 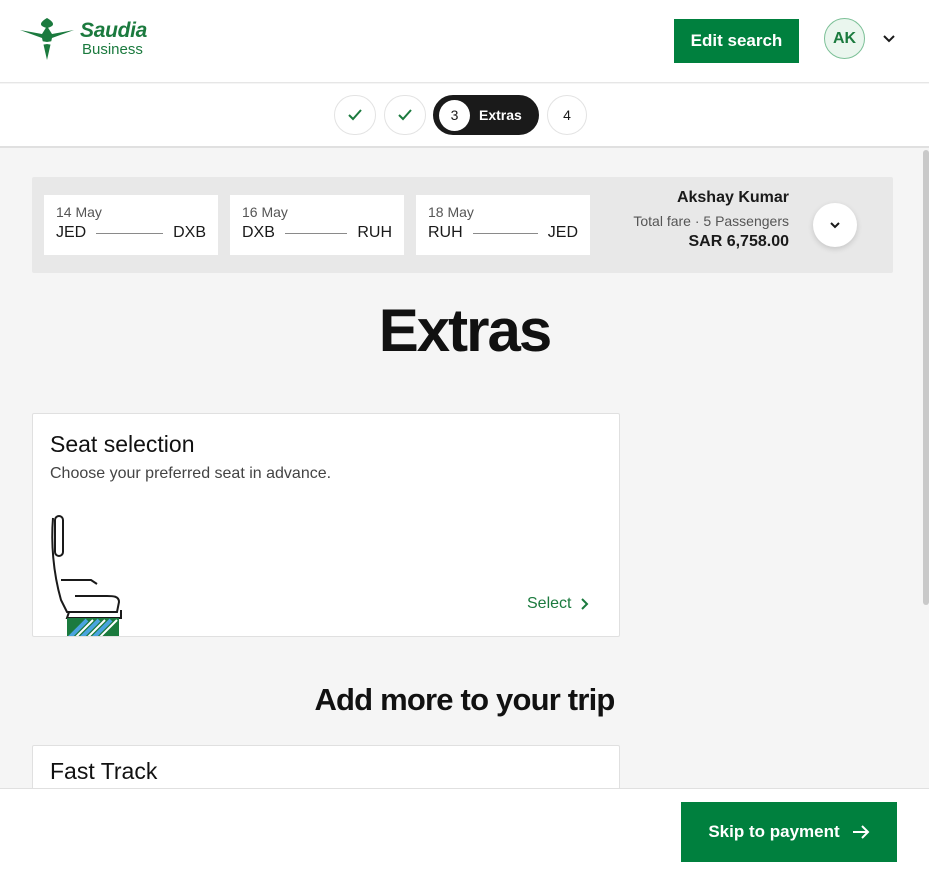 What do you see at coordinates (191, 473) in the screenshot?
I see `card-description: Choose your preferred seat in advance.` at bounding box center [191, 473].